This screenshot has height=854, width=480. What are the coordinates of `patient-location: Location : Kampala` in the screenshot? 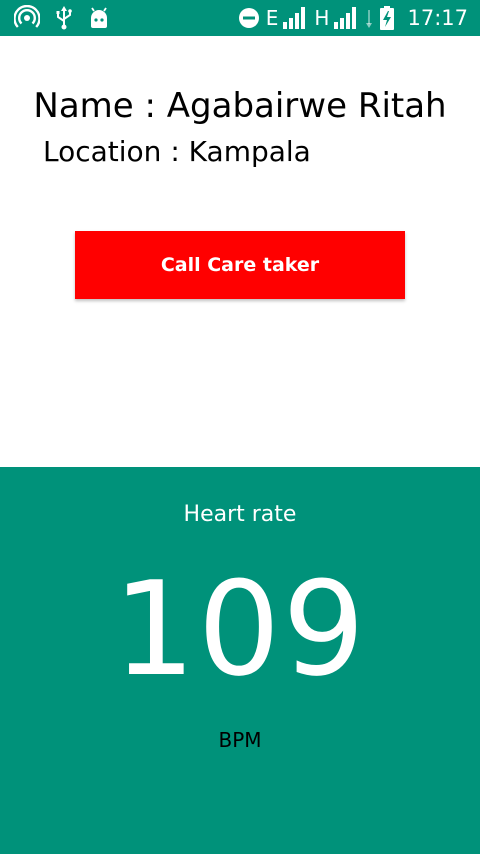 It's located at (177, 151).